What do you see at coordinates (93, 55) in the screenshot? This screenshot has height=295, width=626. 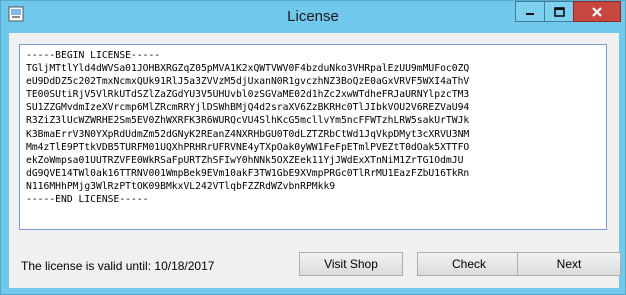 I see `license-line: -----BEGIN LICENSE-----` at bounding box center [93, 55].